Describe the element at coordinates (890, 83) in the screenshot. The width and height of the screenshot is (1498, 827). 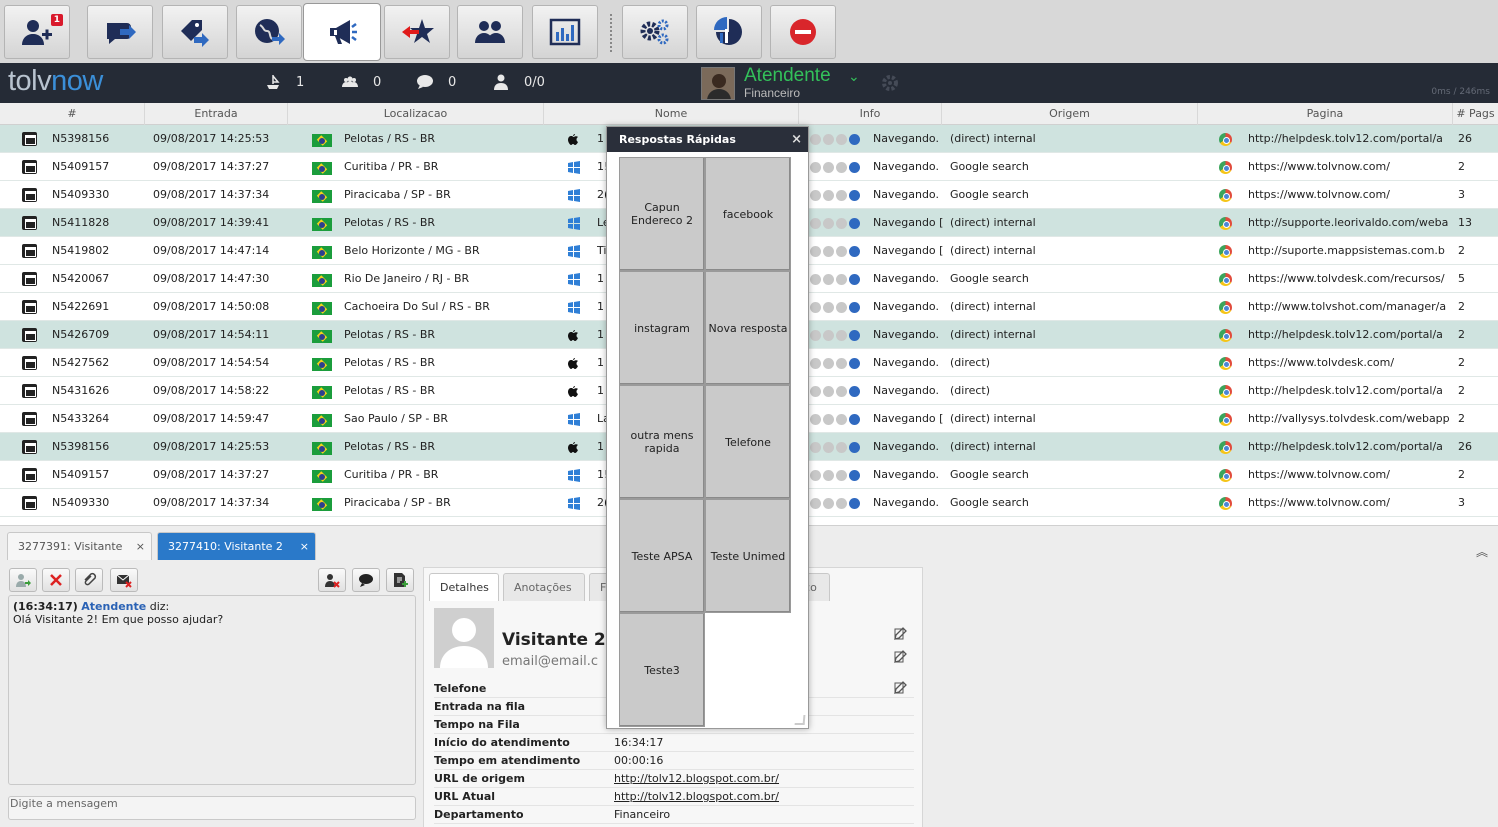
I see `gear-icon` at that location.